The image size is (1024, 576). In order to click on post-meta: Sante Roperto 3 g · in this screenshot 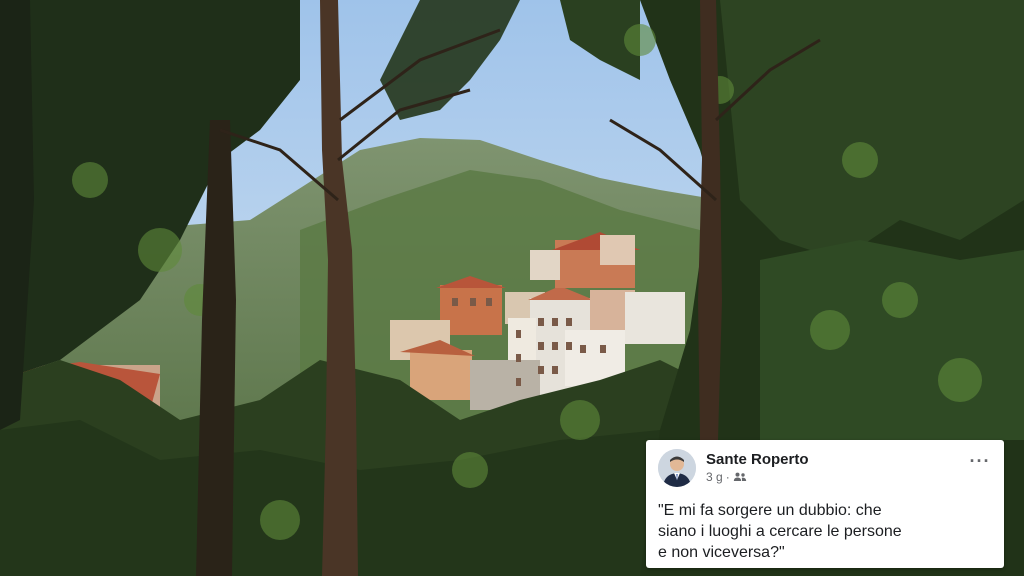, I will do `click(837, 468)`.